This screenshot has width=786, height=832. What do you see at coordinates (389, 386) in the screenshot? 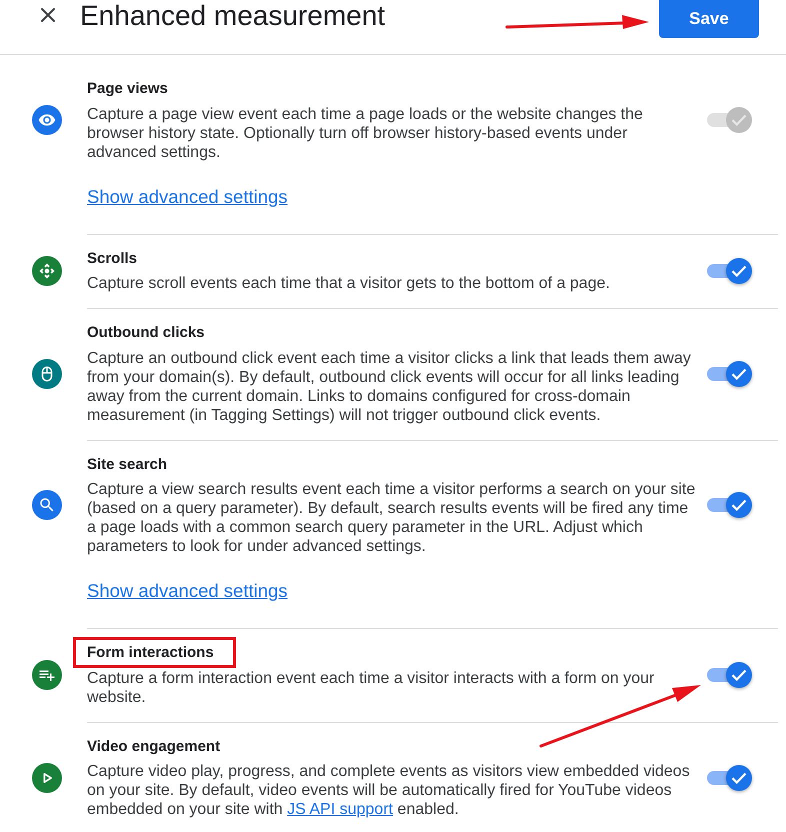
I see `feature-description: Capture an outbound click event each time a visitor clicks a link that leads them away from your domain(s). By default, outbound click events will occur for all links leading away from the current domain. Links to domains configured for cross-domain measurement (in Tagging Settings) will not trigger outbound click events.` at bounding box center [389, 386].